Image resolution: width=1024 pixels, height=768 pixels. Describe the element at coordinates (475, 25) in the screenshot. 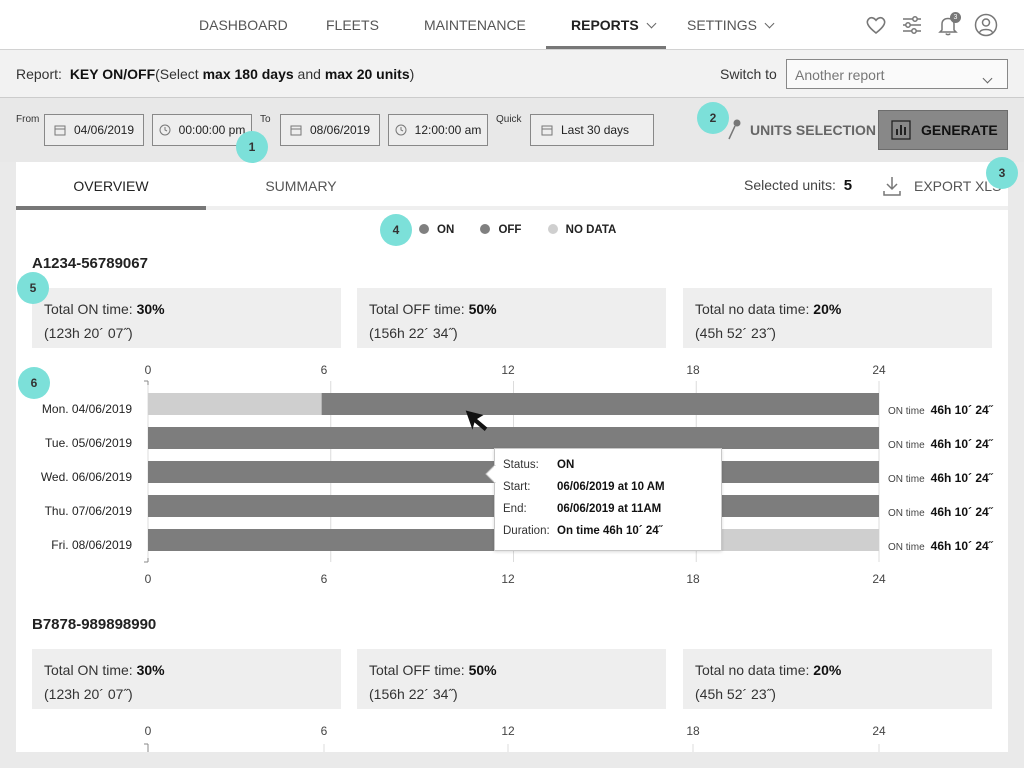

I see `nav-maintenance: MAINTENANCE` at that location.